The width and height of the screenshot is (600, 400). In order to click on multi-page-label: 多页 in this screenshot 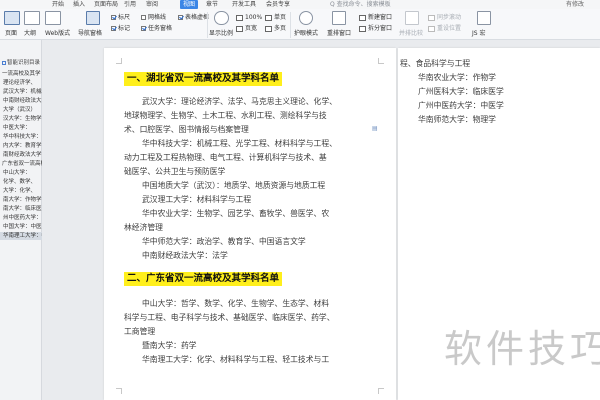, I will do `click(280, 28)`.